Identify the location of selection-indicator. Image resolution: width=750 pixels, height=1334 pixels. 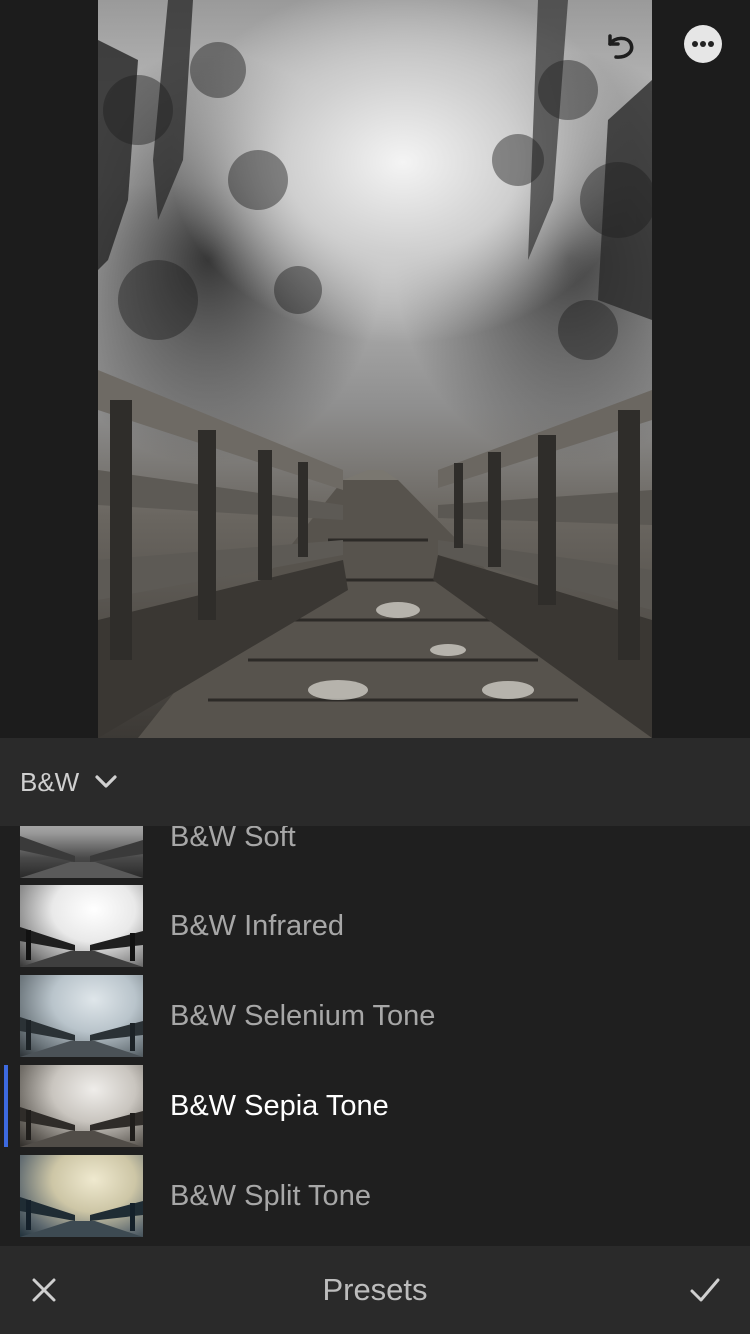
(6, 1106).